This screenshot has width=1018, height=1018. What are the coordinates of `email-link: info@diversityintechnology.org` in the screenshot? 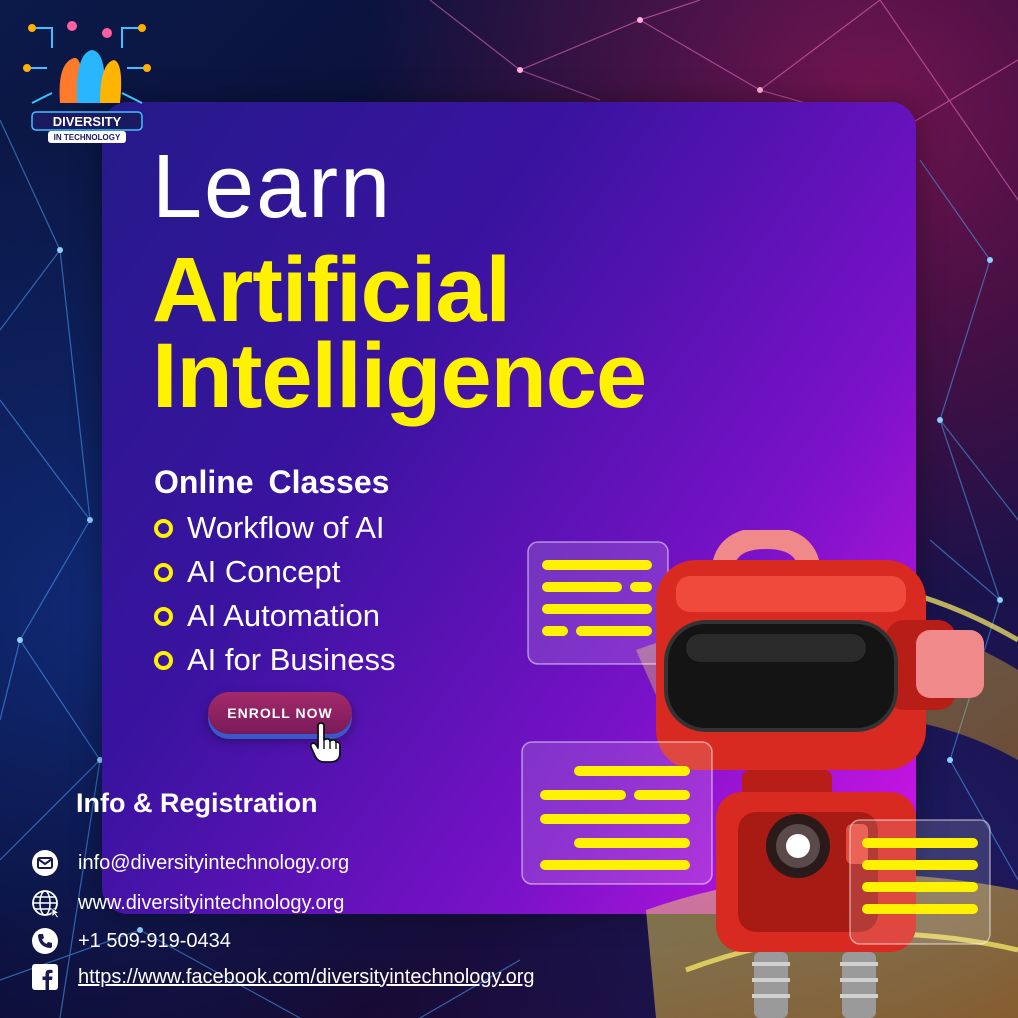 It's located at (213, 863).